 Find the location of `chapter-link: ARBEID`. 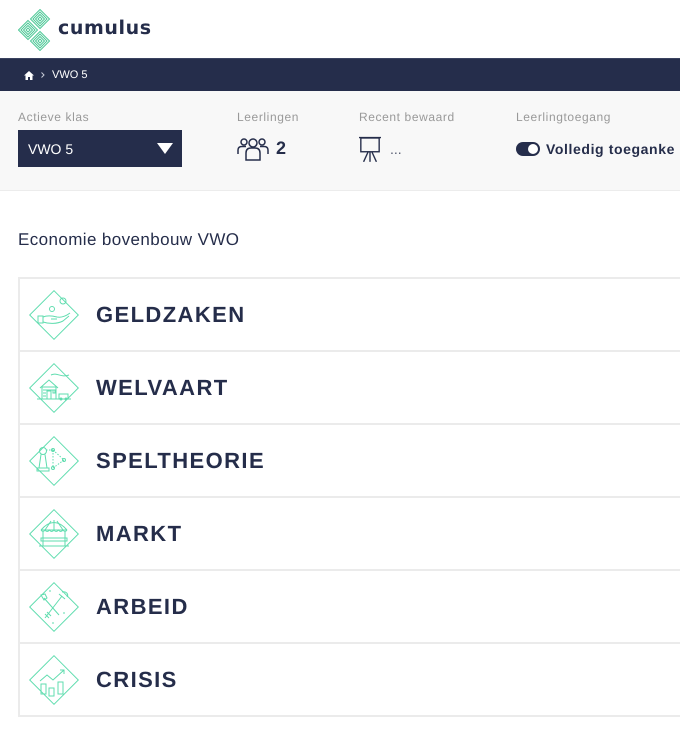

chapter-link: ARBEID is located at coordinates (350, 607).